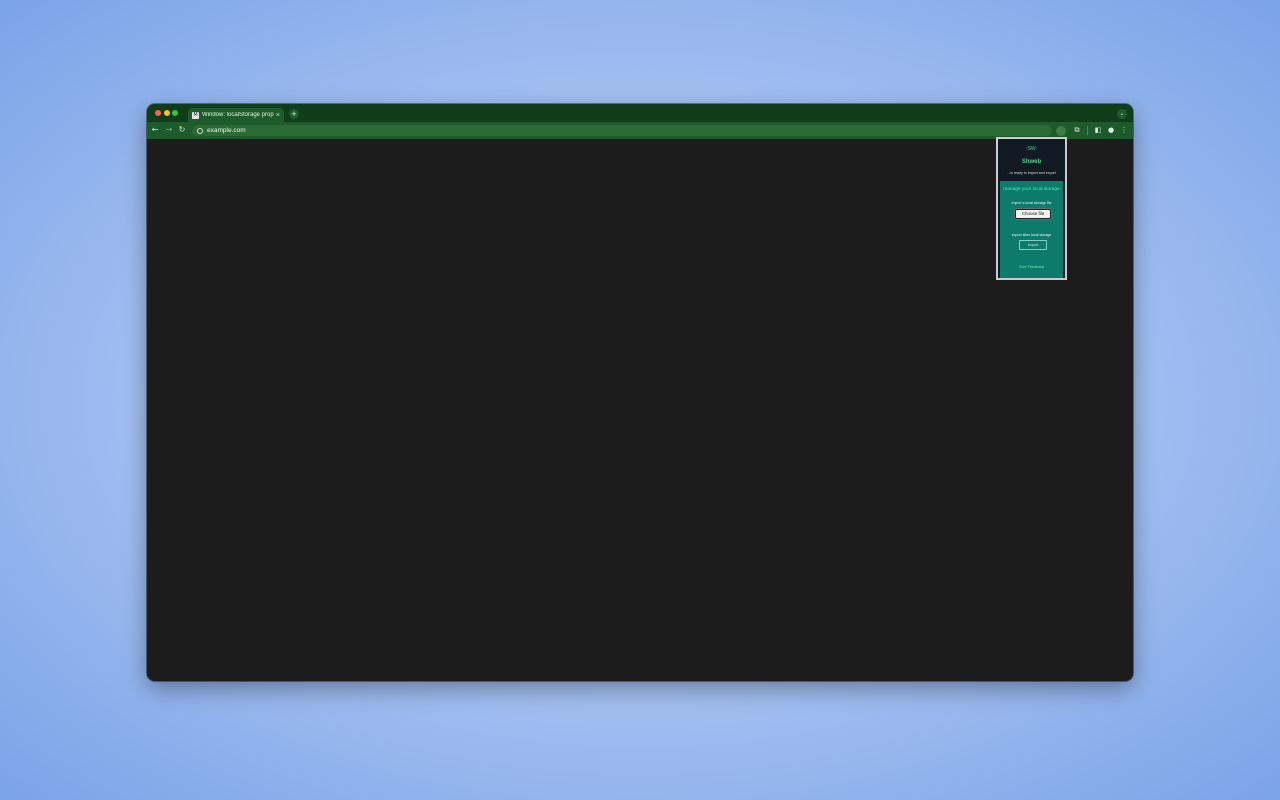 The height and width of the screenshot is (800, 1280). Describe the element at coordinates (1111, 130) in the screenshot. I see `profile-avatar-icon: ●` at that location.